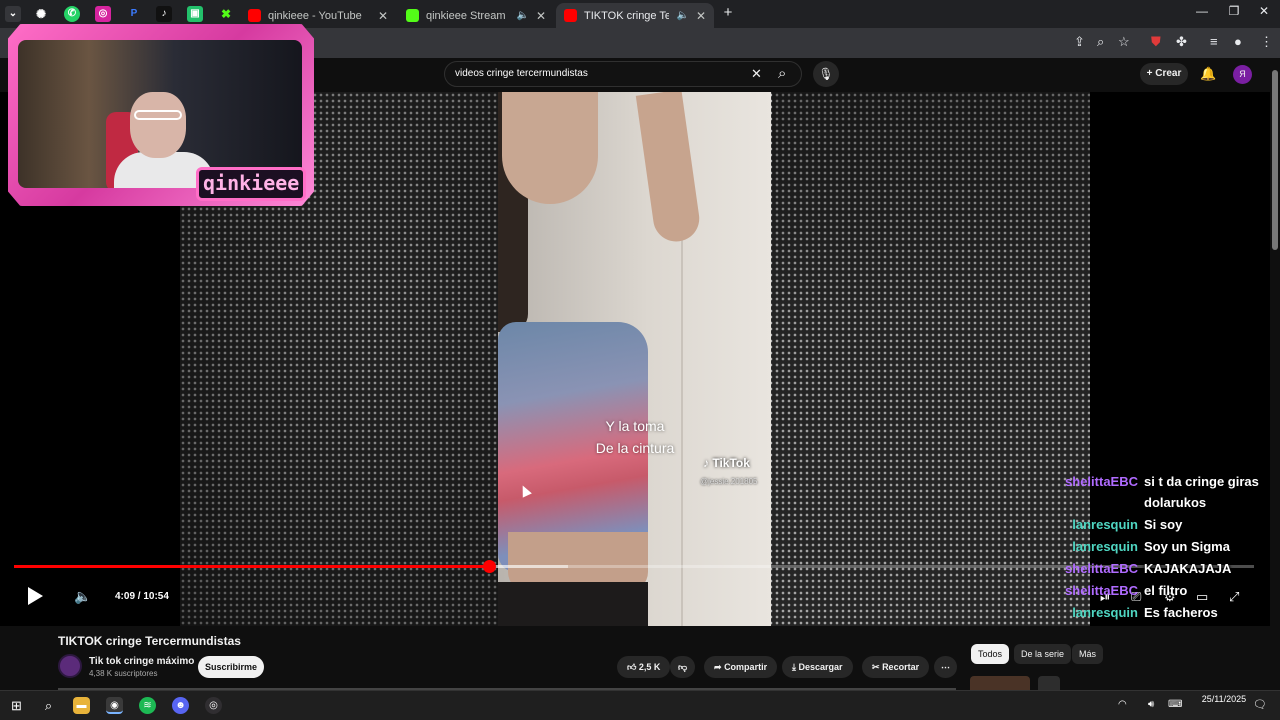  Describe the element at coordinates (141, 661) in the screenshot. I see `channel-name: Tik tok cringe máximo` at that location.